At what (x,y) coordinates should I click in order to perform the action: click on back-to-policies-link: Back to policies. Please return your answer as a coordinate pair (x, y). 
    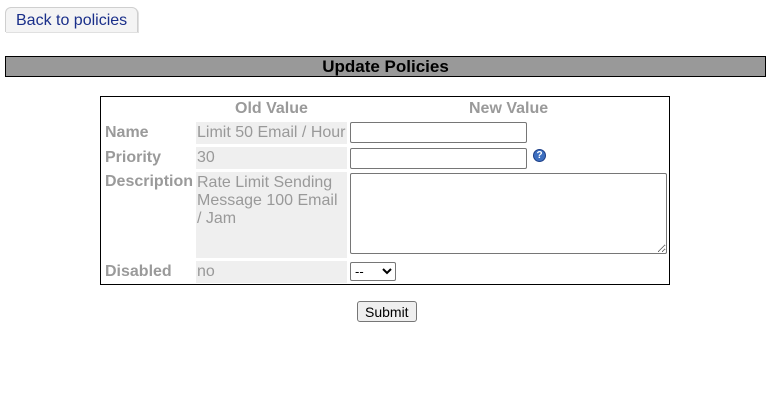
    Looking at the image, I should click on (71, 19).